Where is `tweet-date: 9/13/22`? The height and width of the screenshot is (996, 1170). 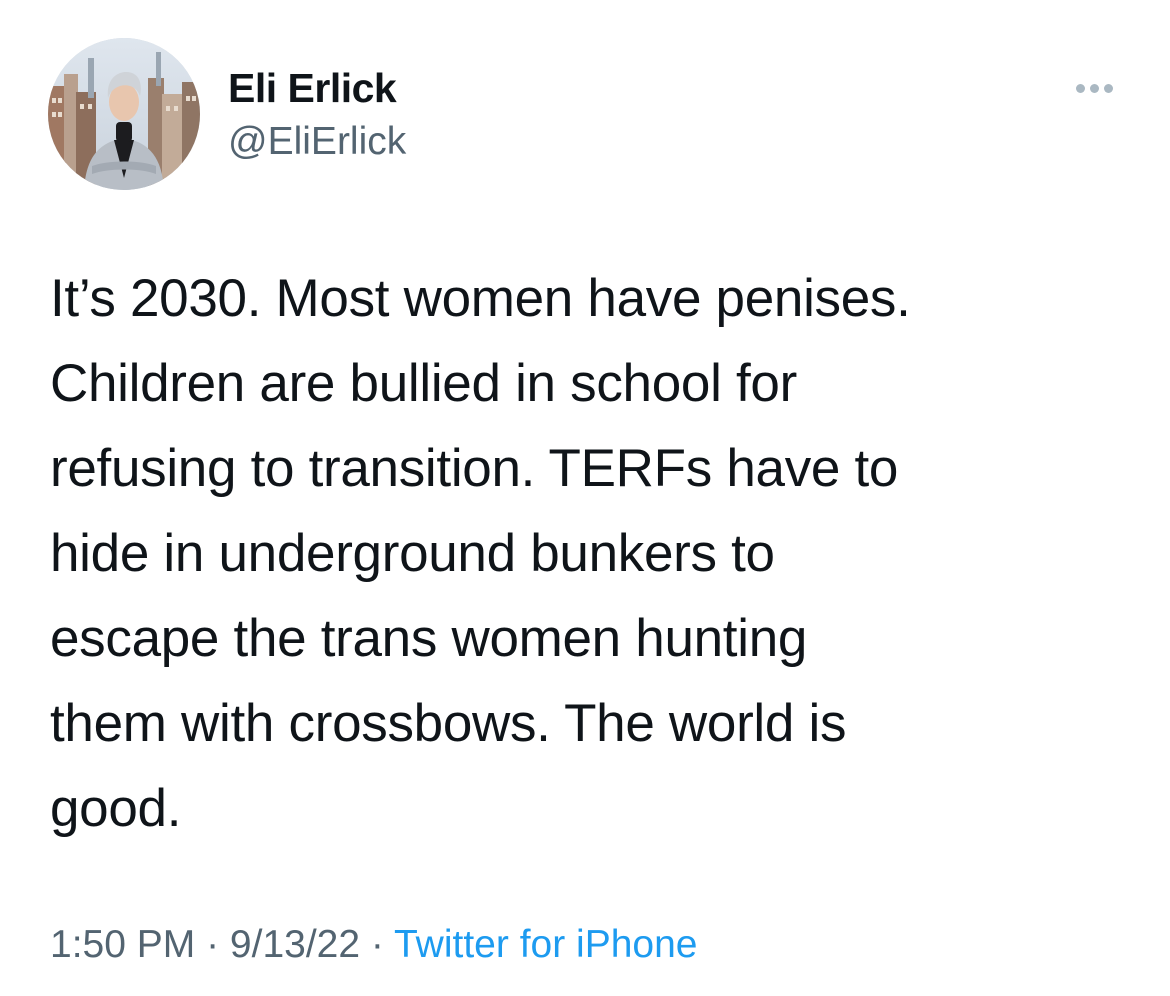
tweet-date: 9/13/22 is located at coordinates (295, 944).